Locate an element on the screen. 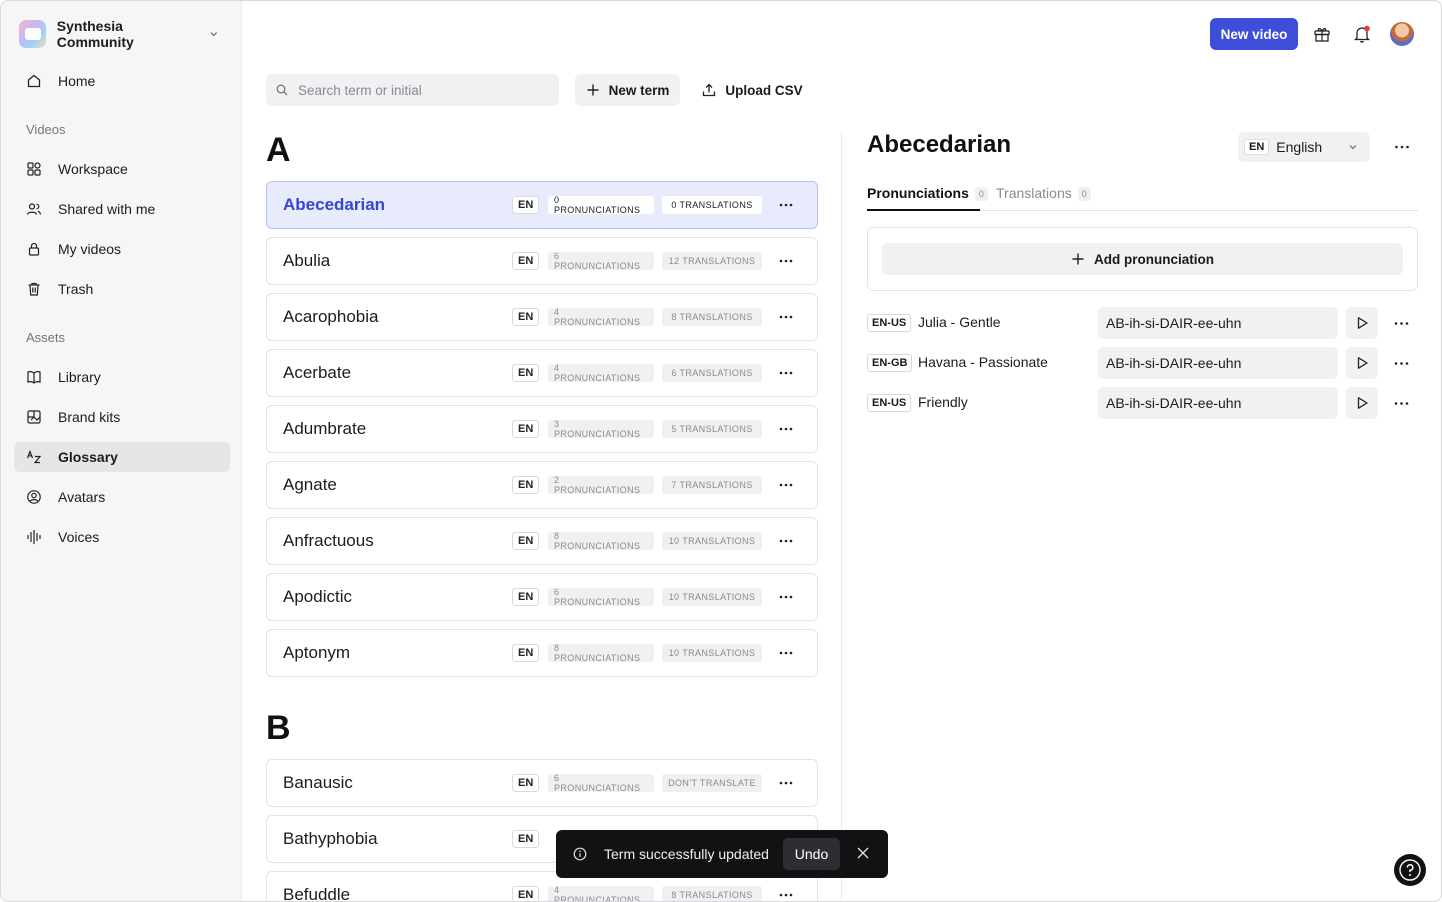 Image resolution: width=1442 pixels, height=902 pixels. term-name: Bathyphobia is located at coordinates (330, 838).